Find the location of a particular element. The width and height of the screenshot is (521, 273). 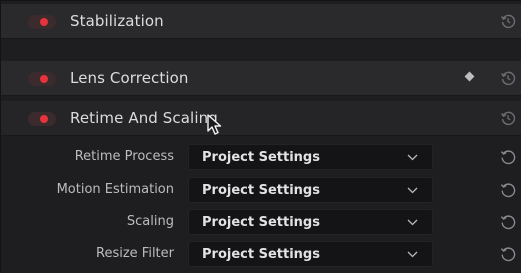

property-row-motion-estimation: Motion Estimation Project Settings is located at coordinates (261, 190).